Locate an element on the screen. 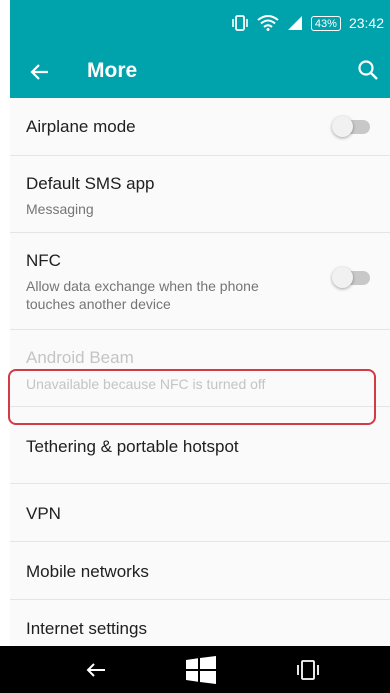  setting-airplane-mode: Airplane mode is located at coordinates (200, 127).